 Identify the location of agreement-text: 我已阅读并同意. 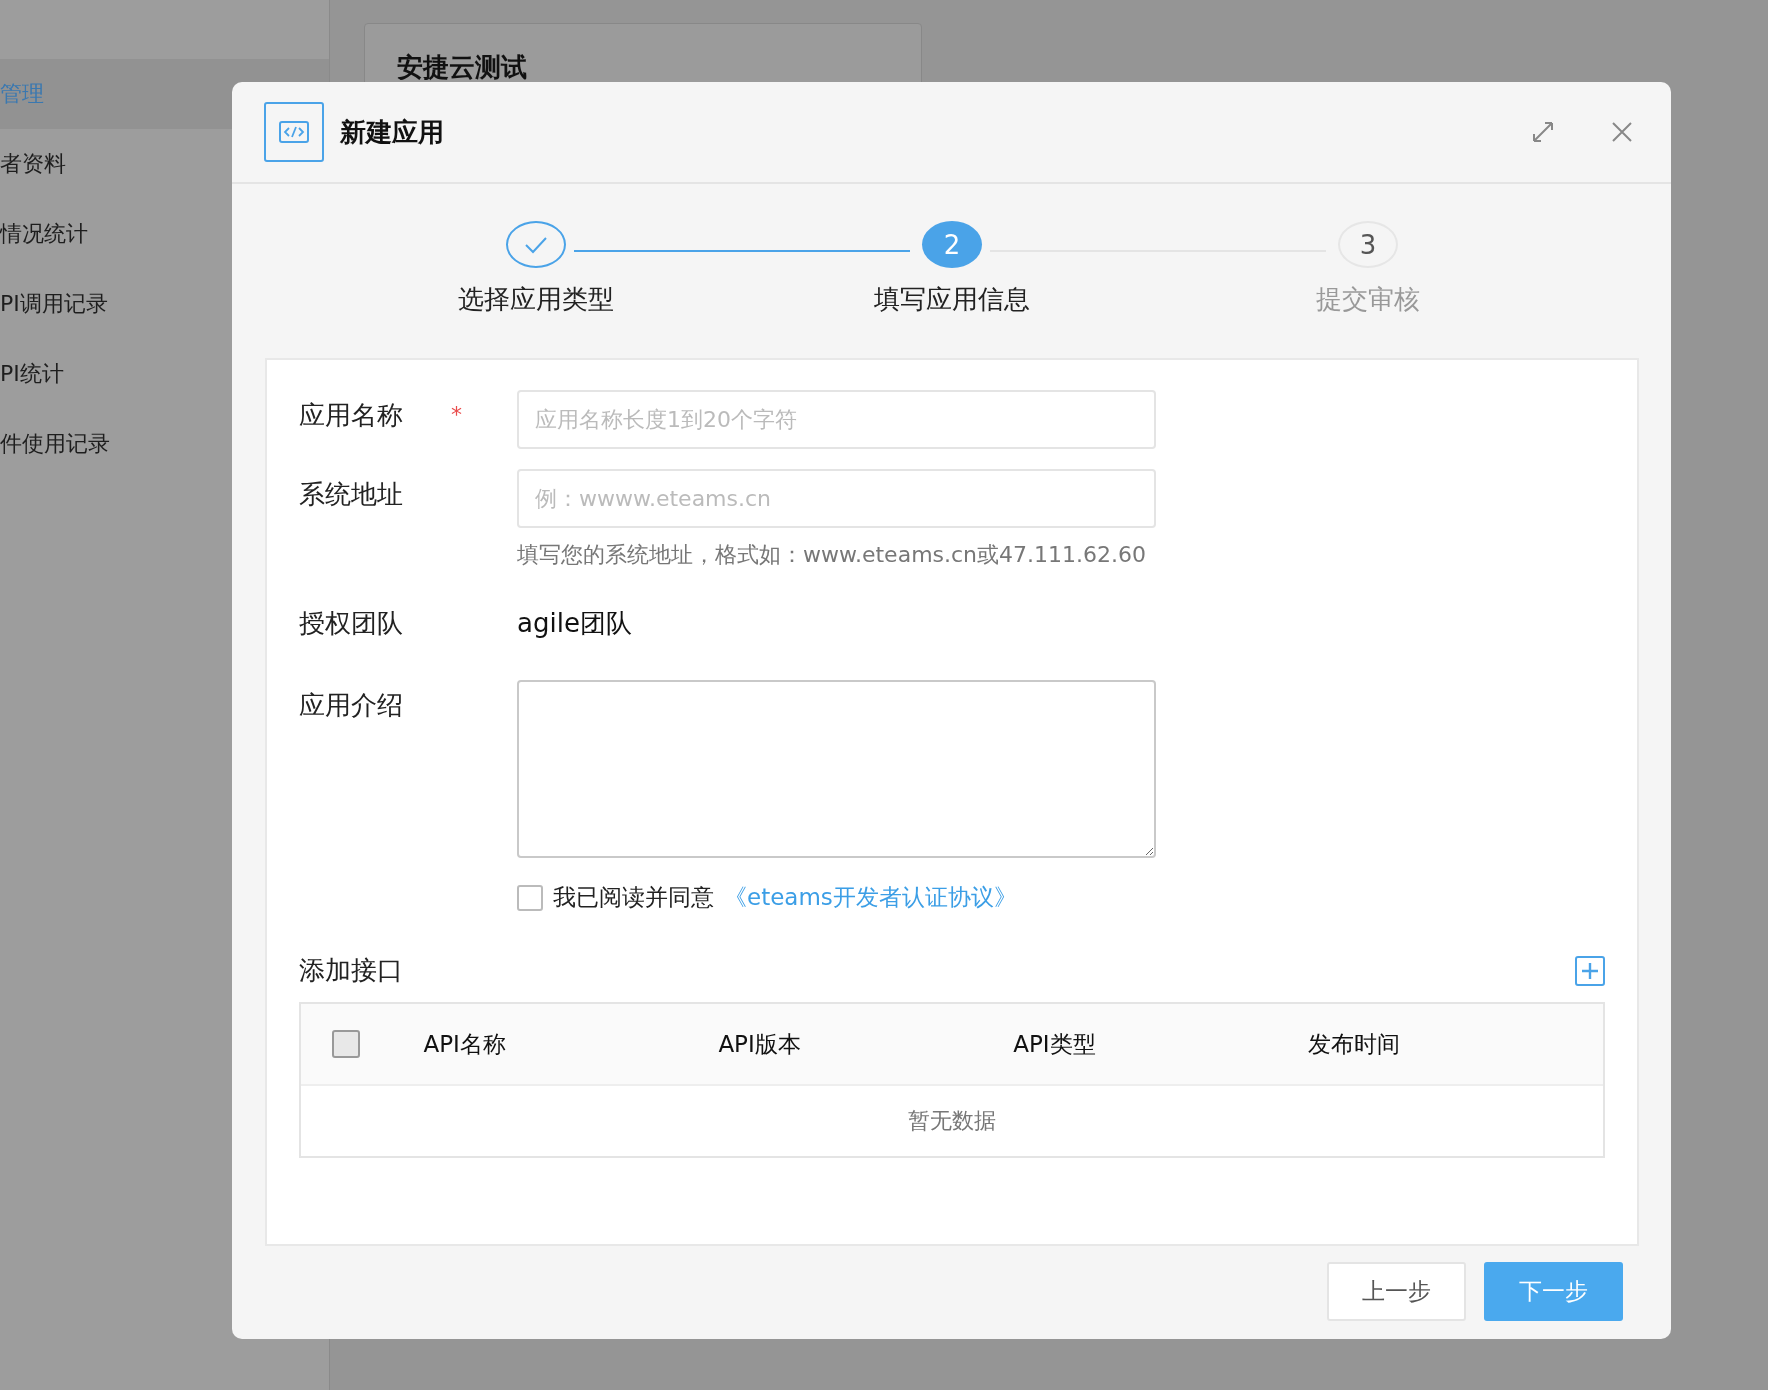
(633, 897).